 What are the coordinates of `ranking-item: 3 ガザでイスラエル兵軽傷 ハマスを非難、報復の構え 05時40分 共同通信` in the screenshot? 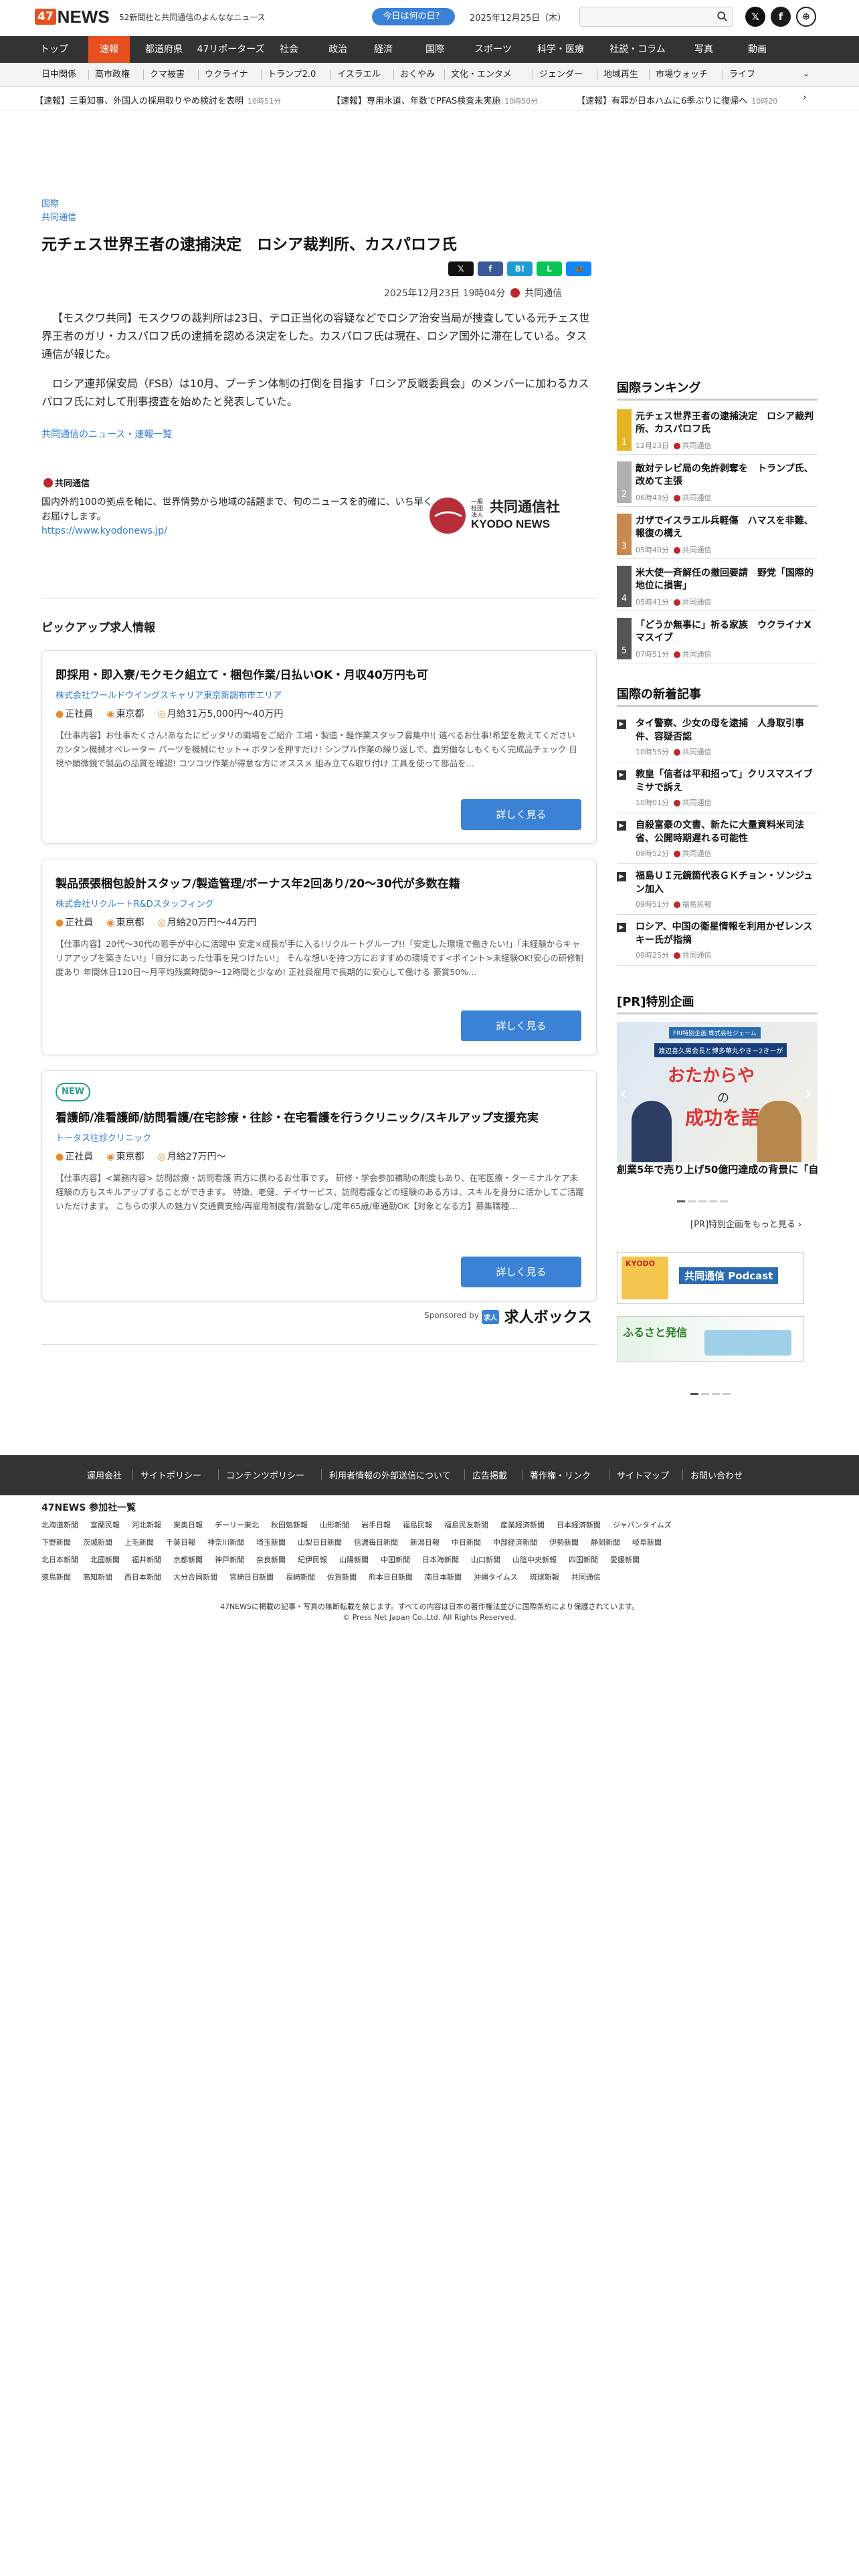 It's located at (718, 536).